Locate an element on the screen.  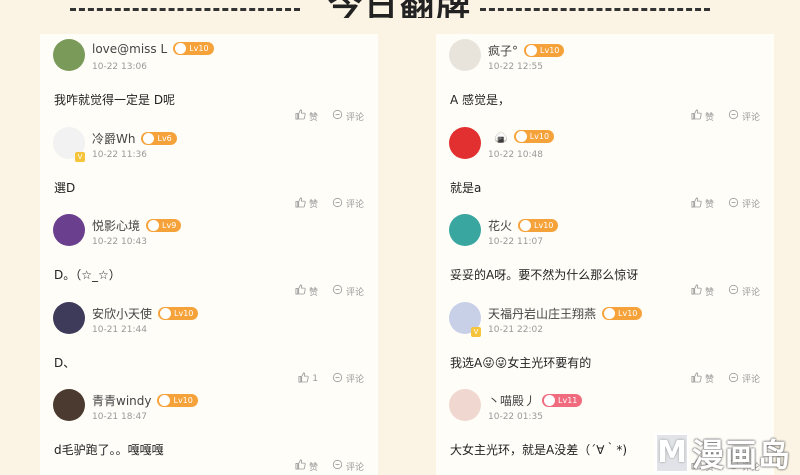
comment-item: V 天福丹岩山庄王翔燕 Lv10 10-21 22:02 我选A😜😜女主光环要有的赞评论 is located at coordinates (605, 341).